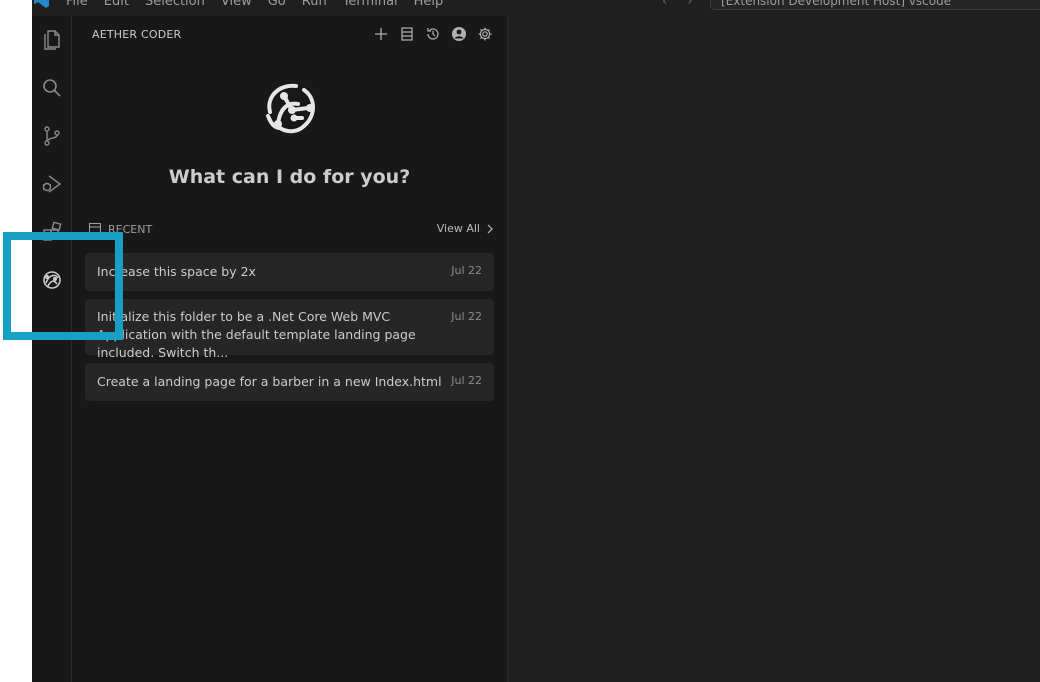  I want to click on command-center: [Extension Development Host] vscode, so click(875, 5).